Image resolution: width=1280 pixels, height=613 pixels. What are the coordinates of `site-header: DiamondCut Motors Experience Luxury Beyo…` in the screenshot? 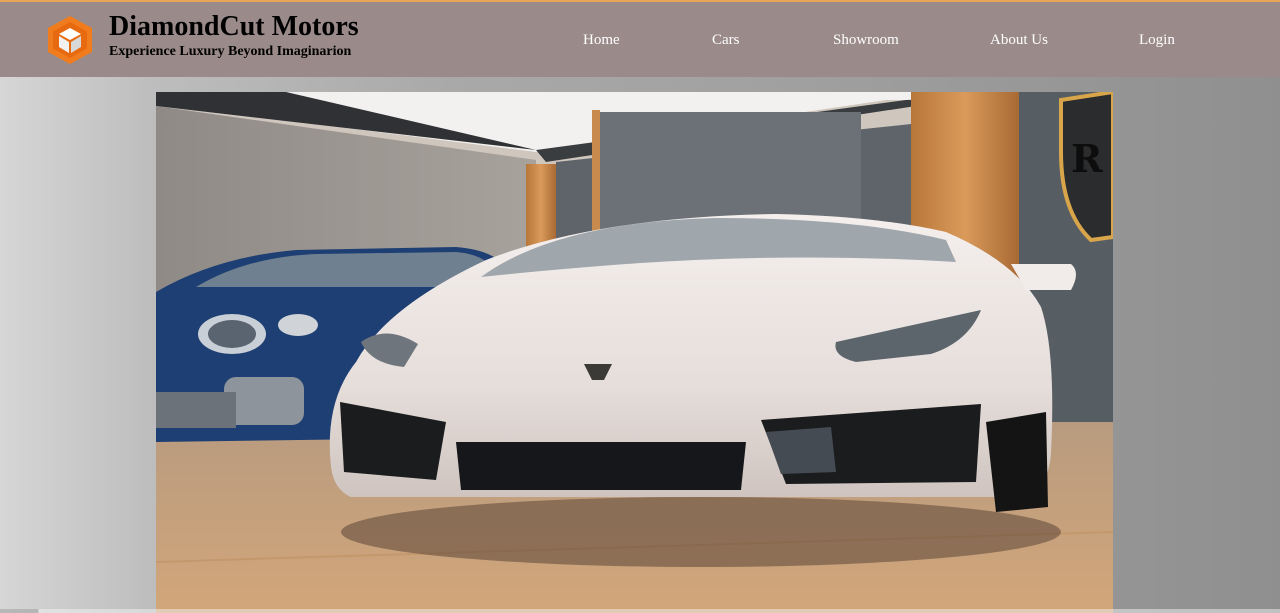 It's located at (640, 39).